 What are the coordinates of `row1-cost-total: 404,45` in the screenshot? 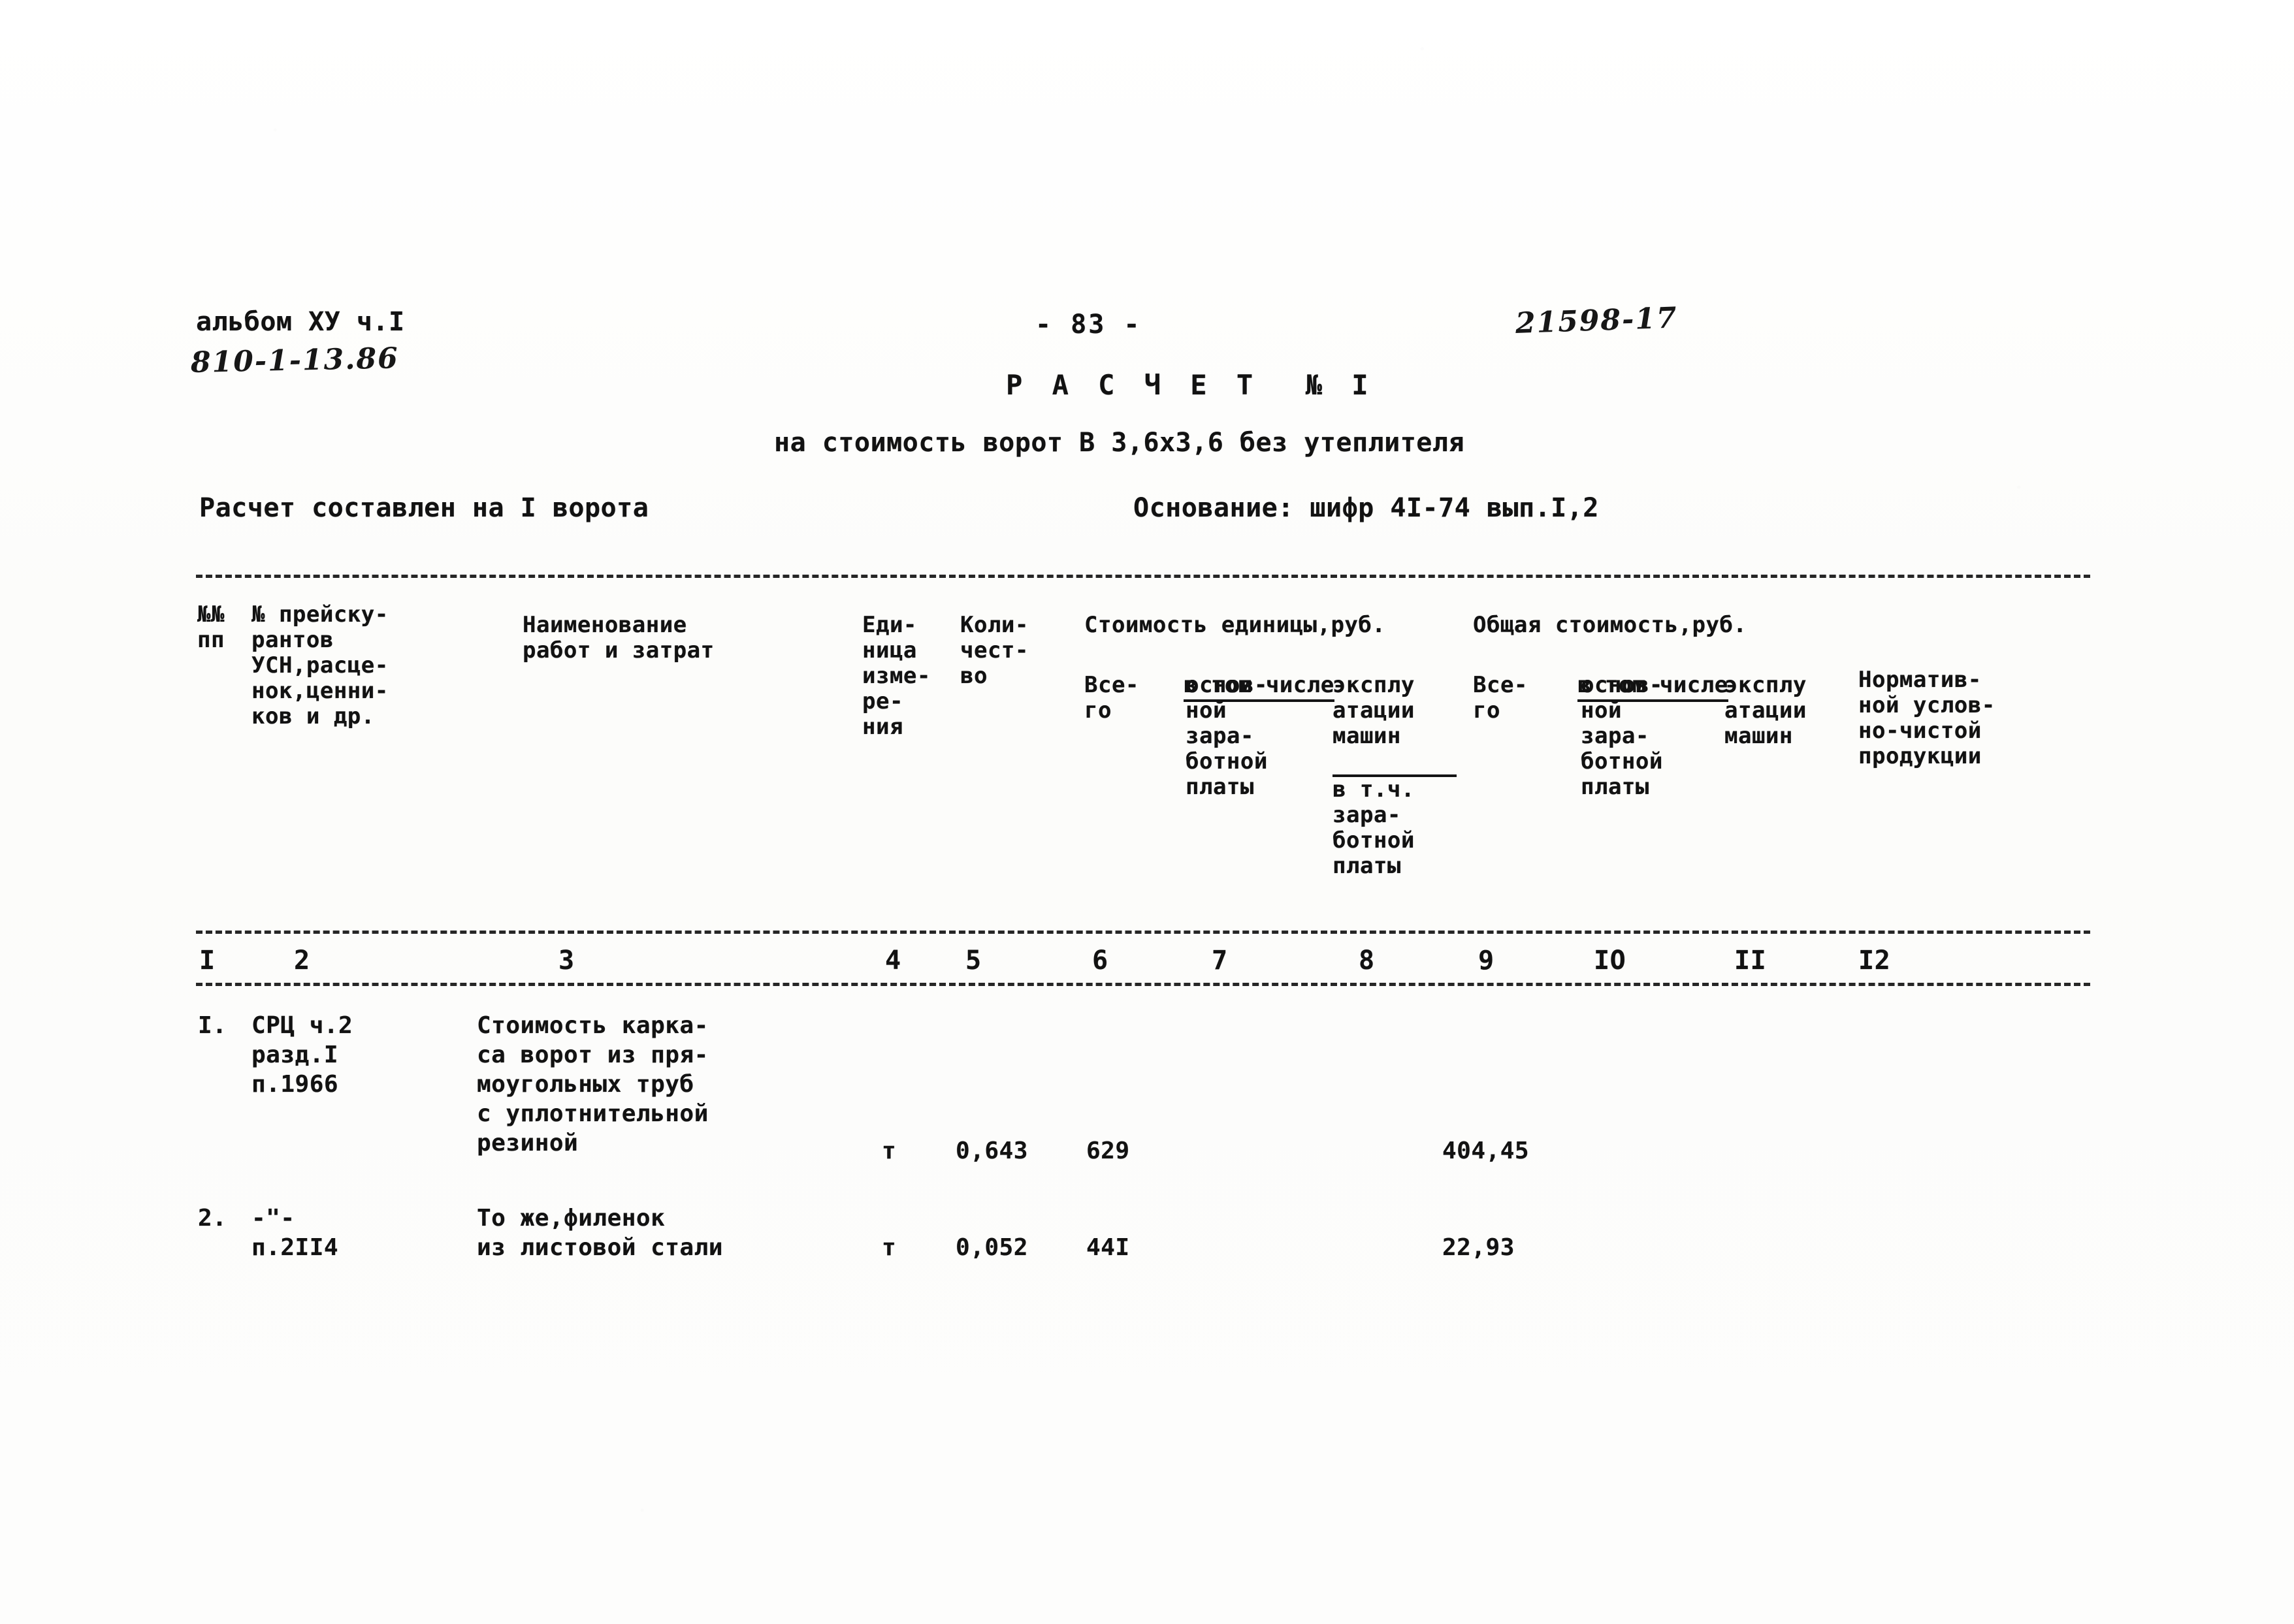 It's located at (1486, 1151).